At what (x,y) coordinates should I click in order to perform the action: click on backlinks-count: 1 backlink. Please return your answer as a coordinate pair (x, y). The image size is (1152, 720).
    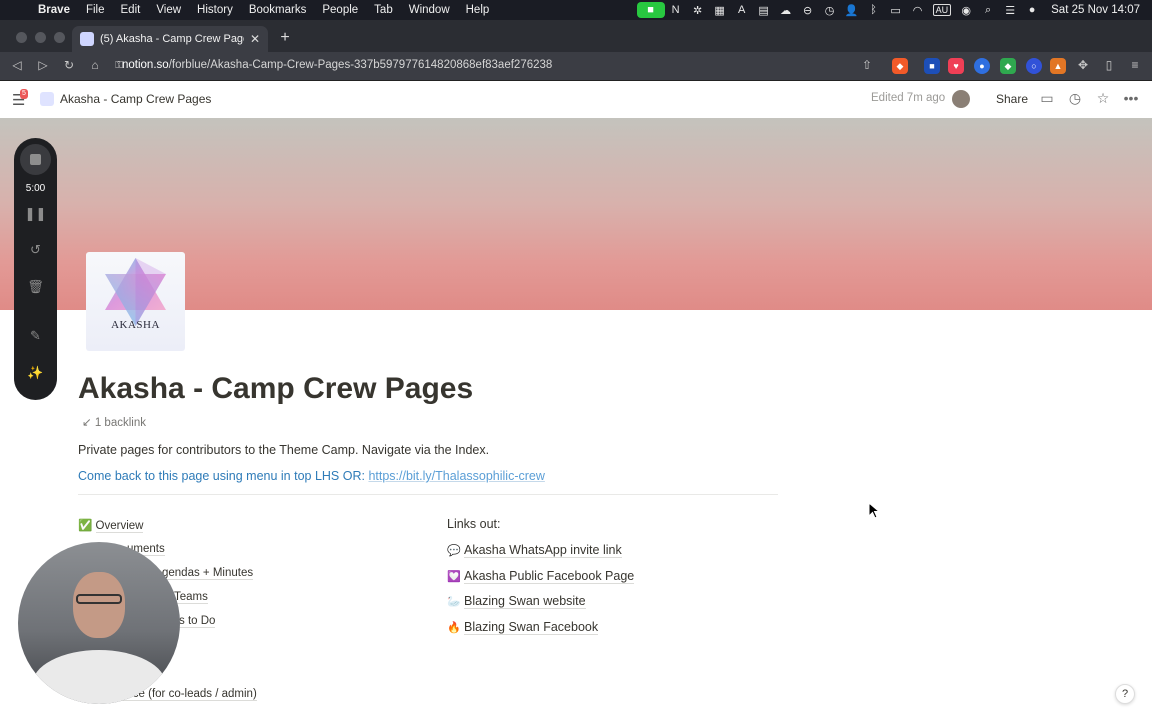
    Looking at the image, I should click on (120, 423).